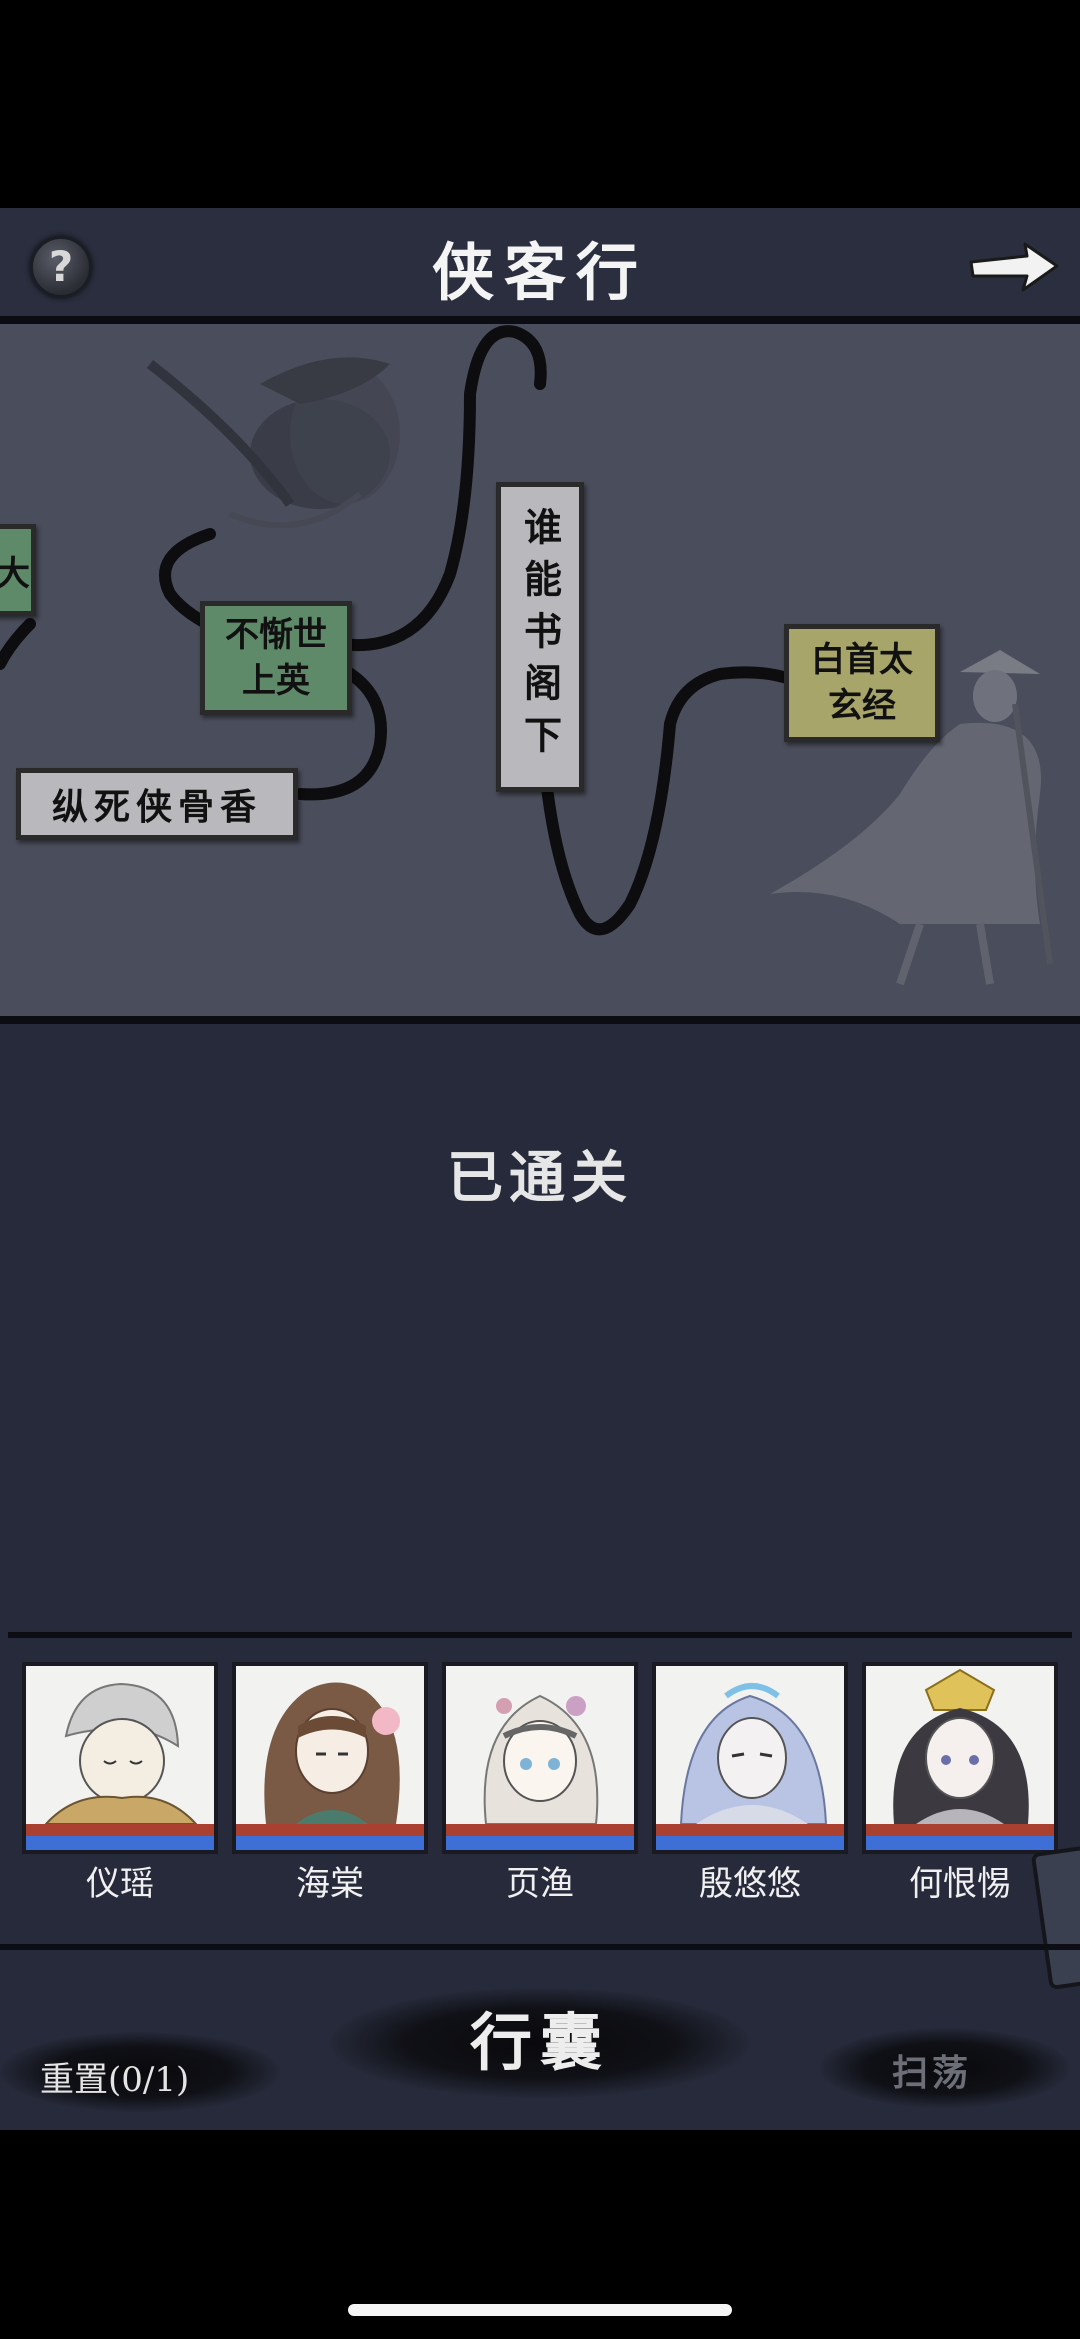  What do you see at coordinates (932, 2070) in the screenshot?
I see `sweep-button: 扫荡` at bounding box center [932, 2070].